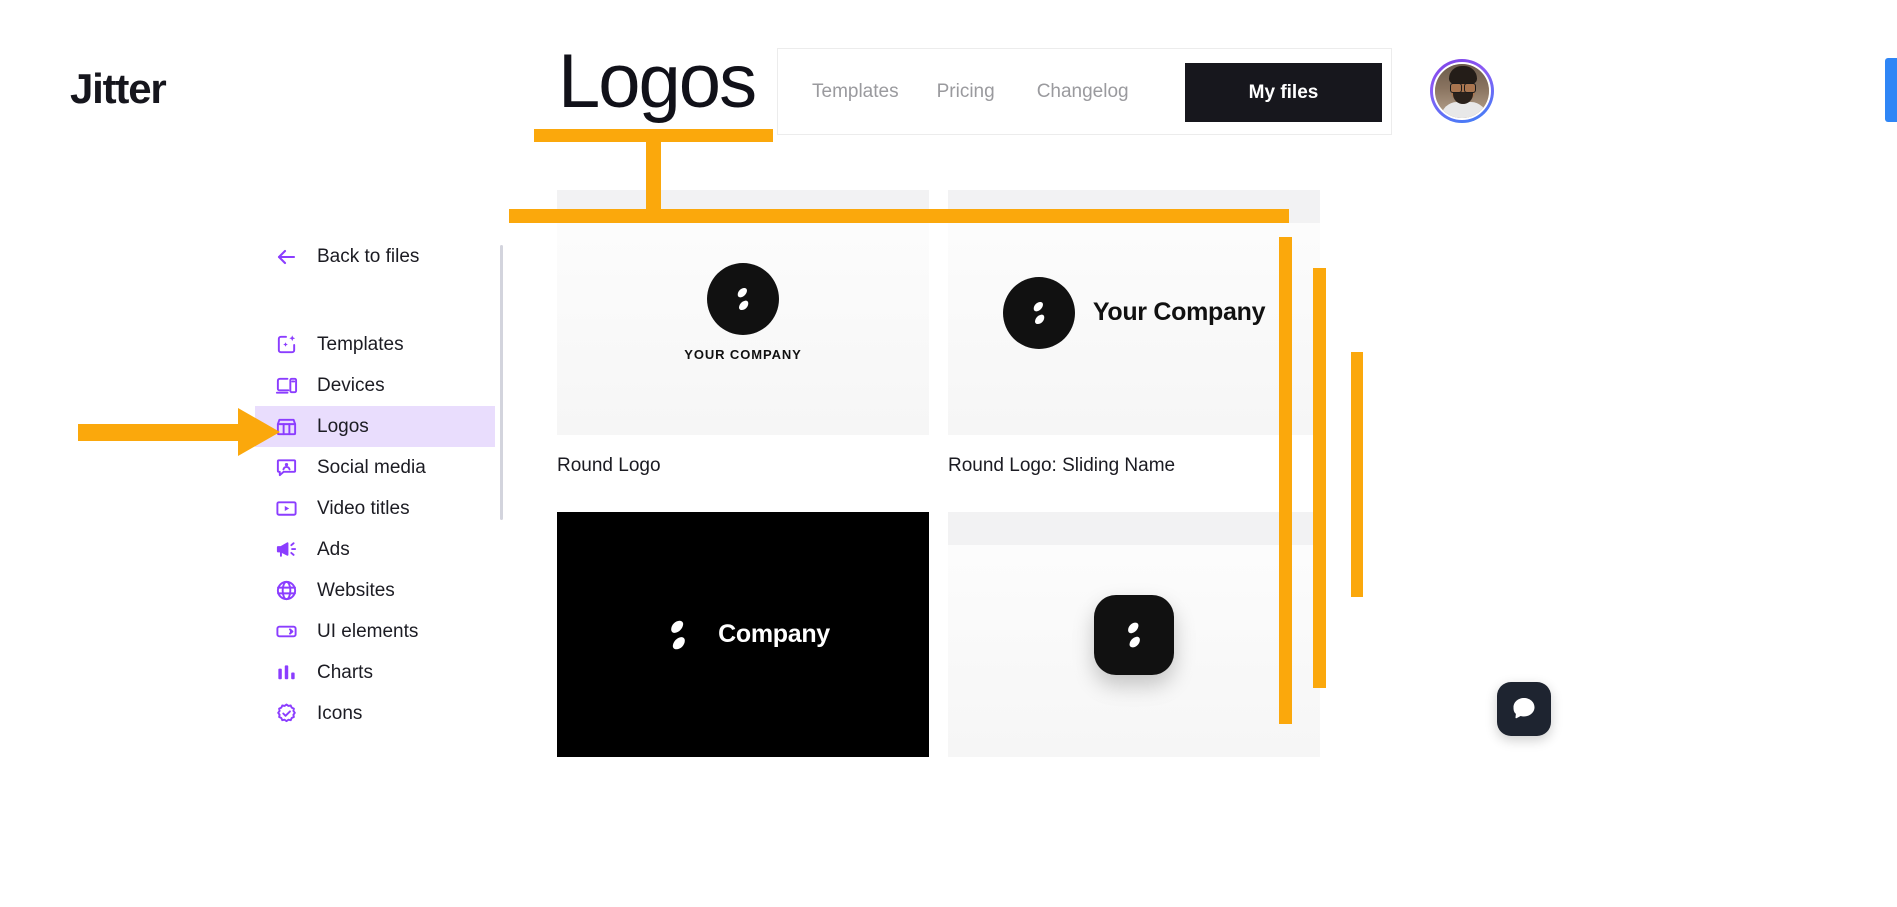 The height and width of the screenshot is (907, 1897). What do you see at coordinates (1134, 528) in the screenshot?
I see `thumbnail-header-strip` at bounding box center [1134, 528].